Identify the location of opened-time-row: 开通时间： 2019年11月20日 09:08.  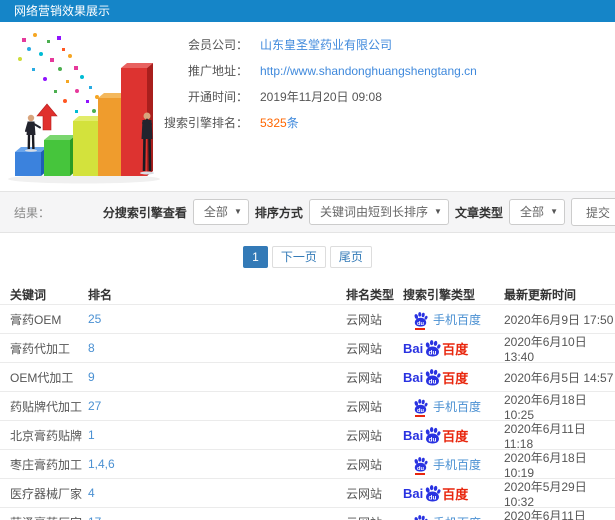
(293, 97).